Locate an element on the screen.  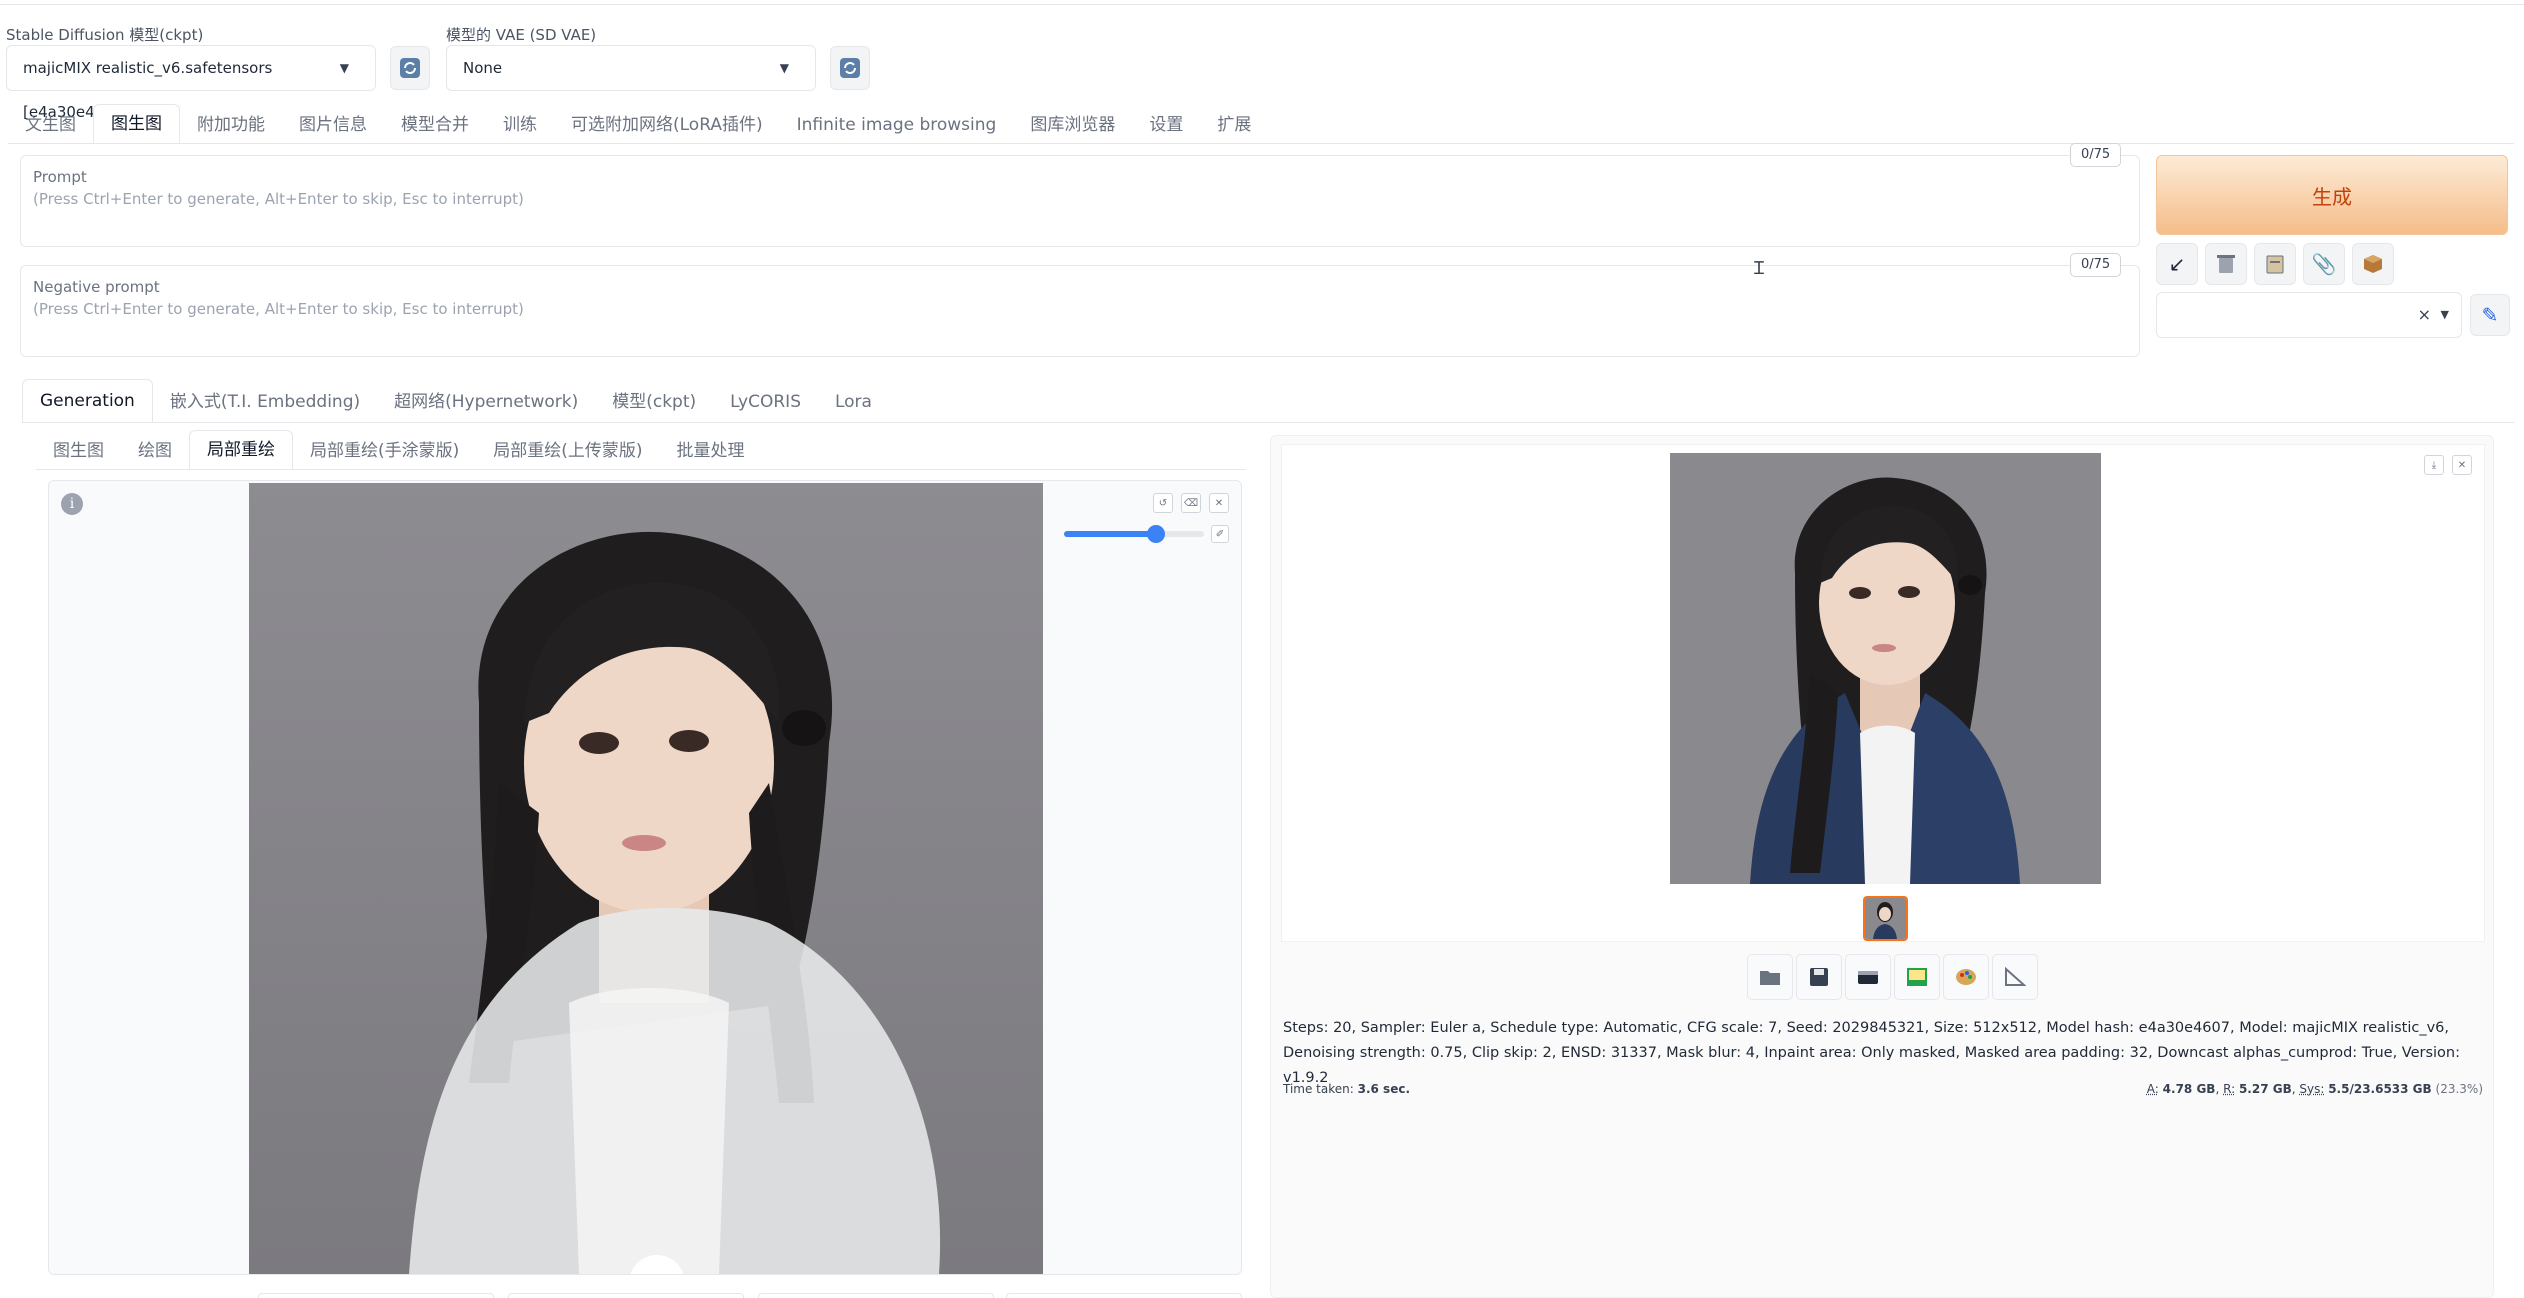
time-taken-value: 3.6 sec. is located at coordinates (1384, 1089).